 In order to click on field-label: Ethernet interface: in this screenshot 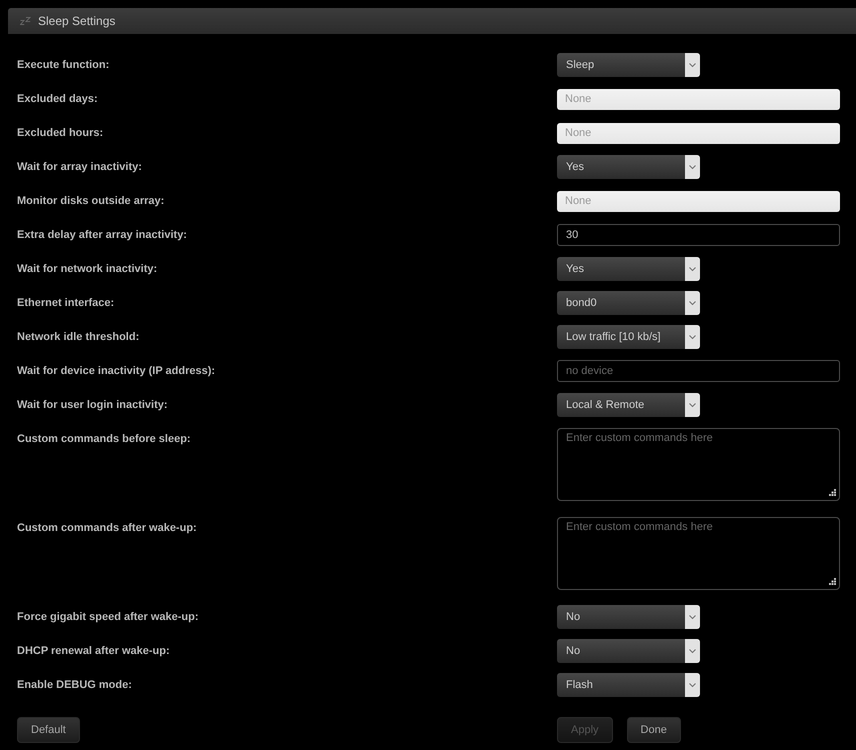, I will do `click(66, 303)`.